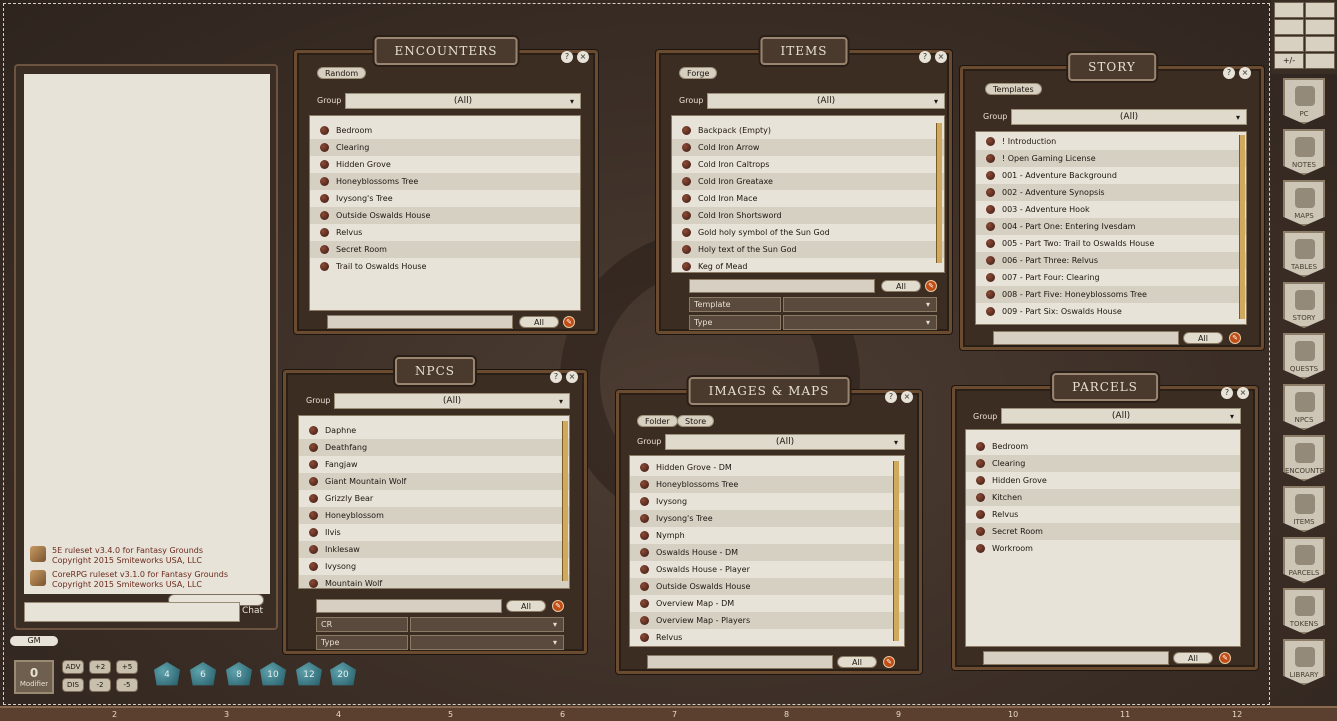  Describe the element at coordinates (808, 232) in the screenshot. I see `list-item: Gold holy symbol of the Sun God` at that location.